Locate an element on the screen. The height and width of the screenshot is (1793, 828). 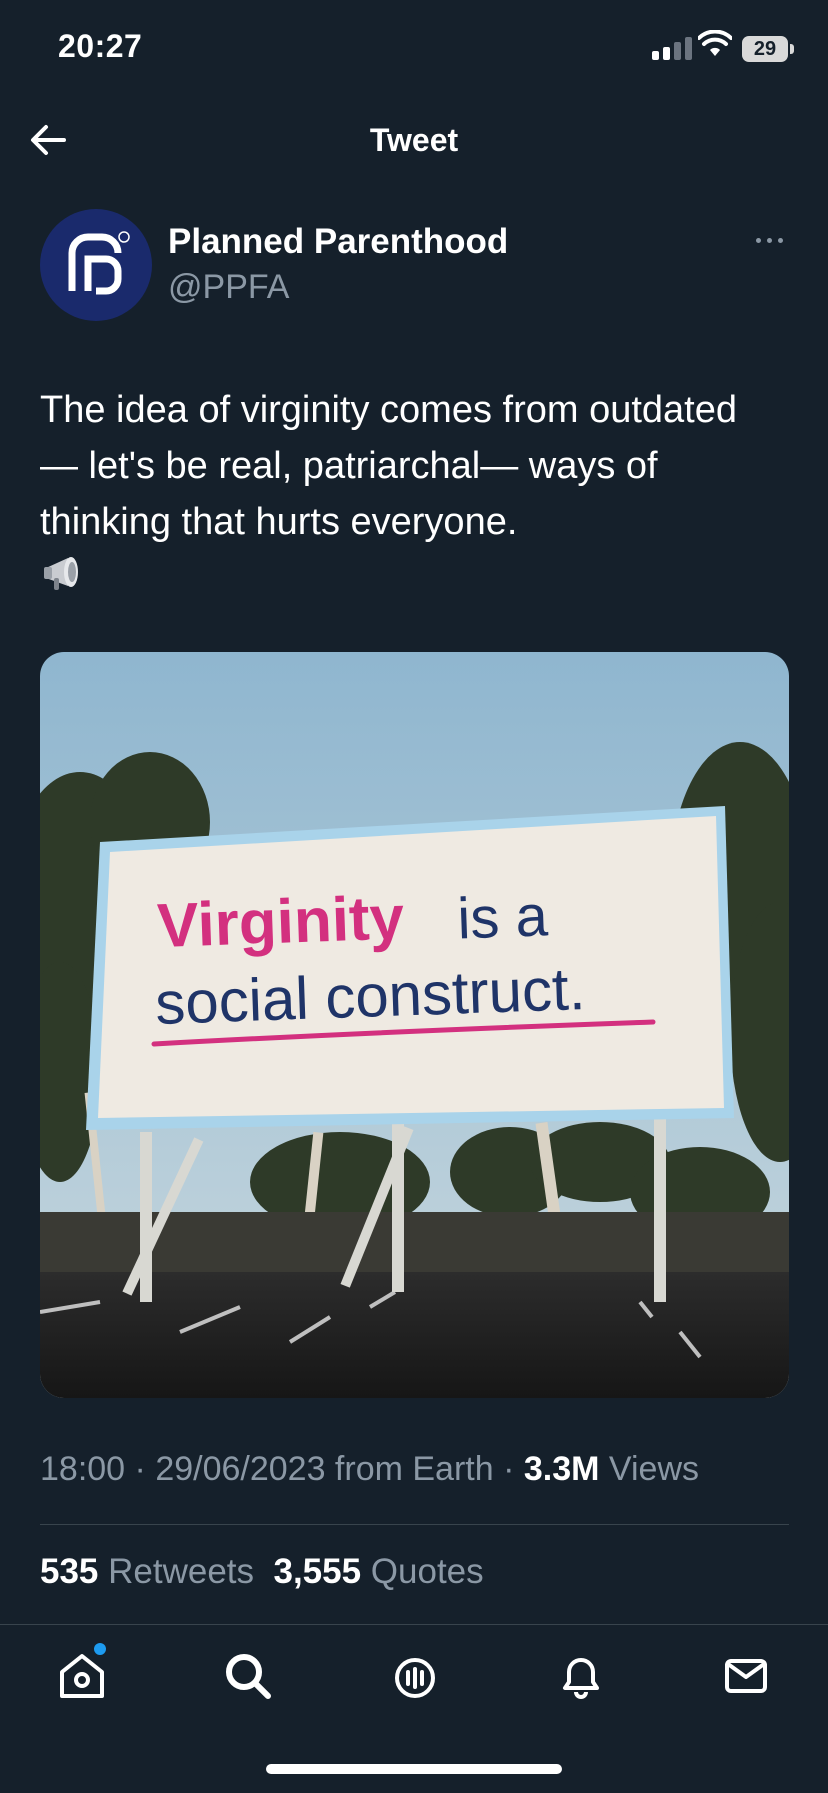
avatar is located at coordinates (96, 265).